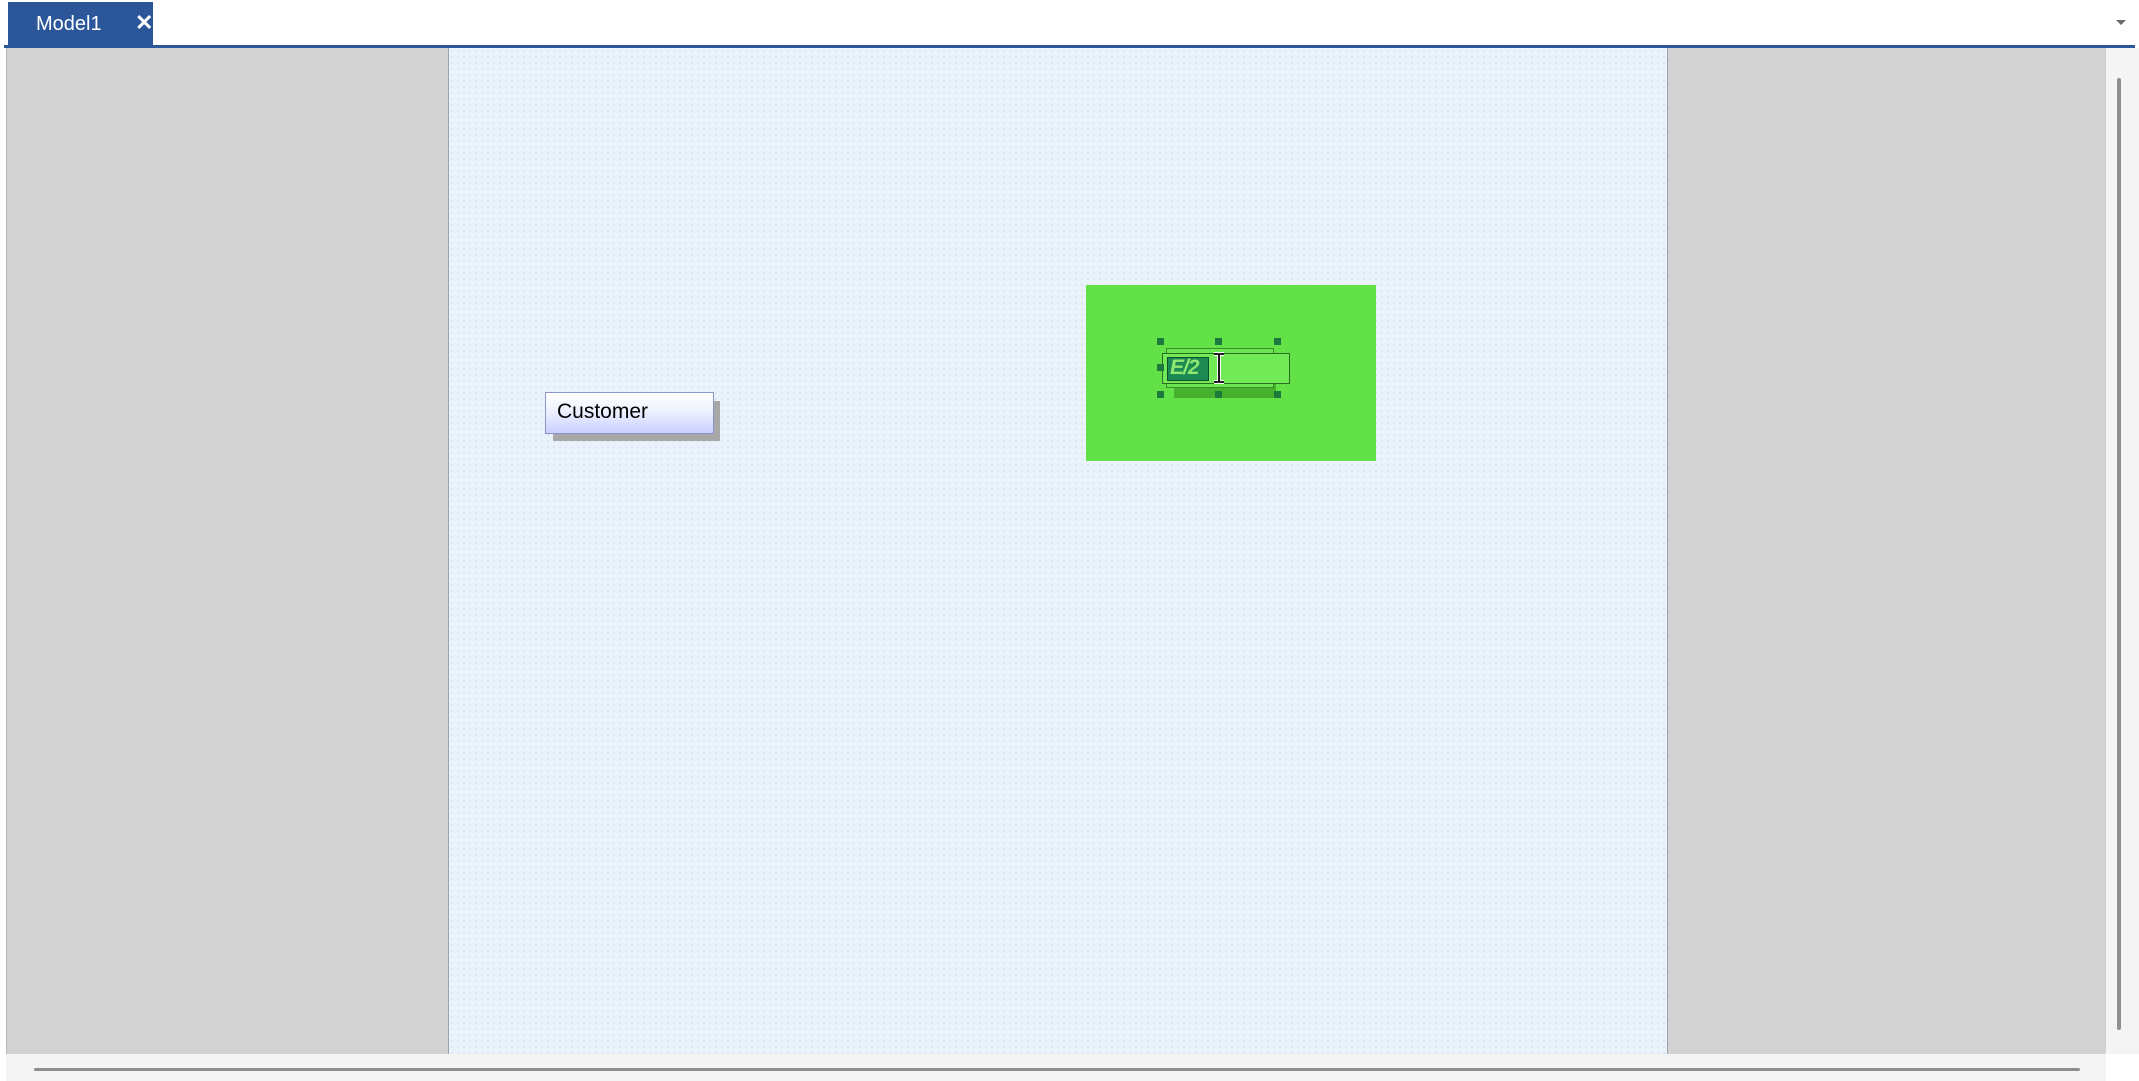 This screenshot has height=1081, width=2139. I want to click on entity-customer: Customer, so click(629, 413).